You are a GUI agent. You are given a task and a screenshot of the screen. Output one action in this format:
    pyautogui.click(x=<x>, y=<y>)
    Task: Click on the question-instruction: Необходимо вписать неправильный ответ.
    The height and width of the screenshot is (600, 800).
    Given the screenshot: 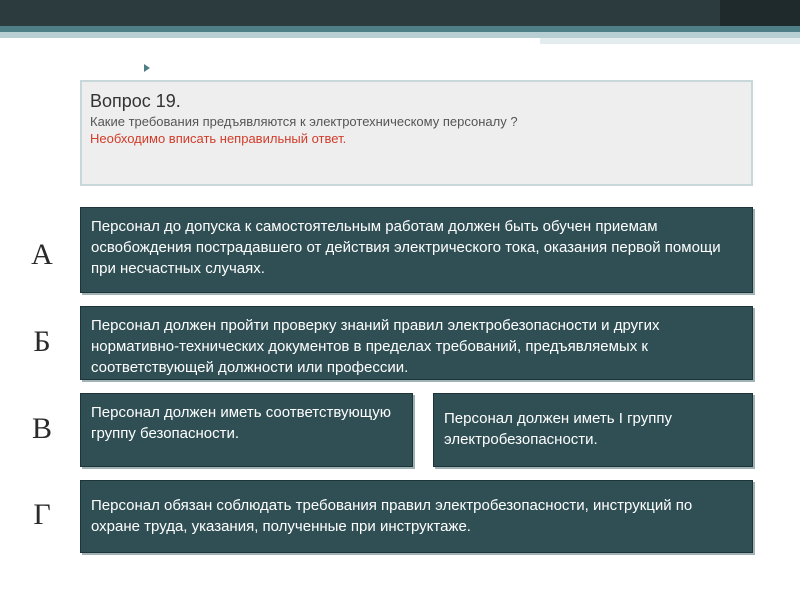 What is the action you would take?
    pyautogui.click(x=218, y=138)
    